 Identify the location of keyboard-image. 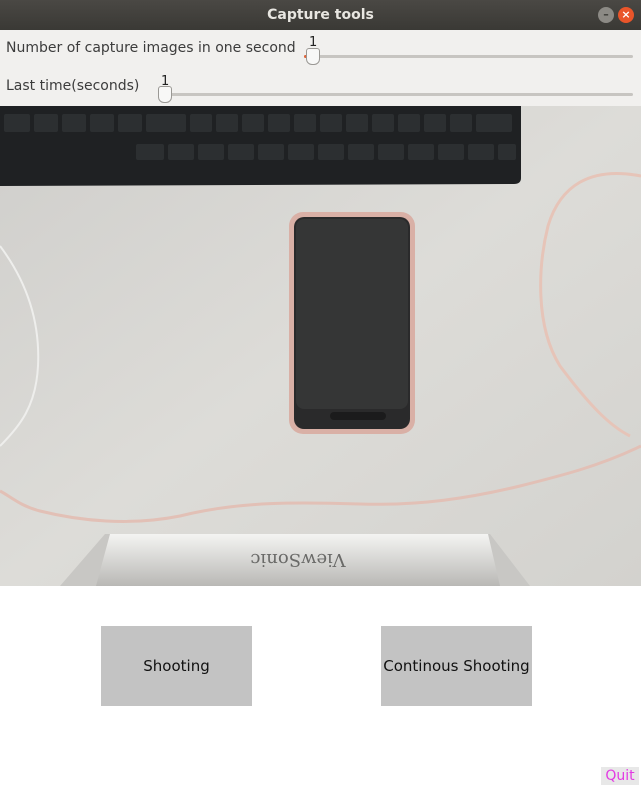
(260, 146).